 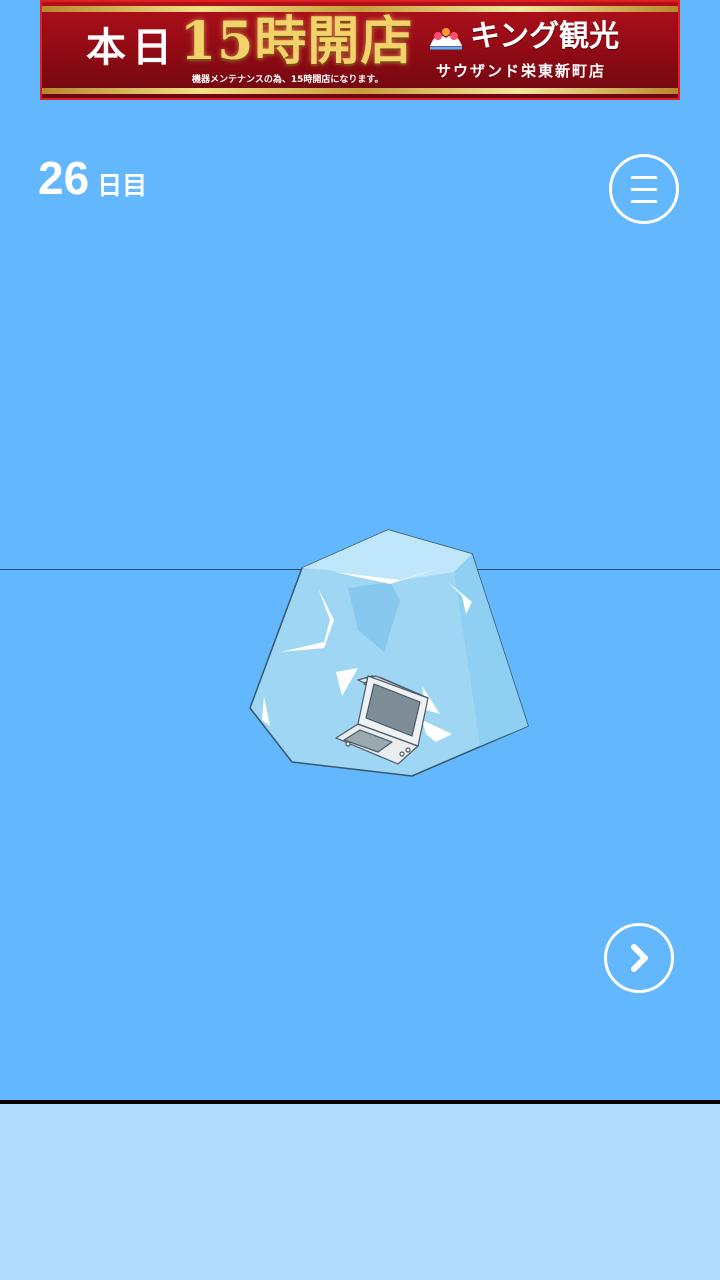 What do you see at coordinates (644, 189) in the screenshot?
I see `menu-button` at bounding box center [644, 189].